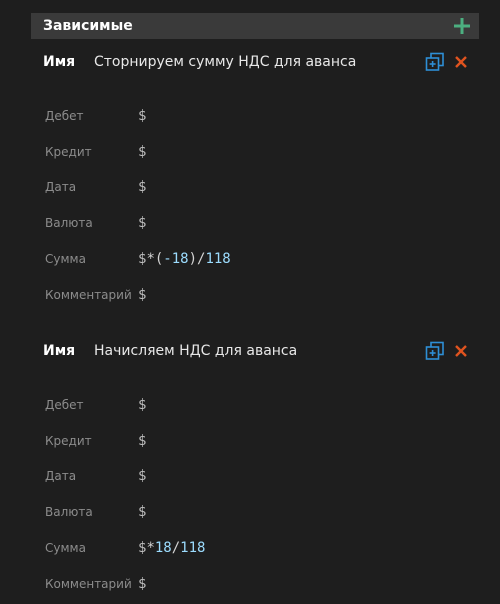 The height and width of the screenshot is (604, 500). I want to click on field-value: $*18/118, so click(171, 548).